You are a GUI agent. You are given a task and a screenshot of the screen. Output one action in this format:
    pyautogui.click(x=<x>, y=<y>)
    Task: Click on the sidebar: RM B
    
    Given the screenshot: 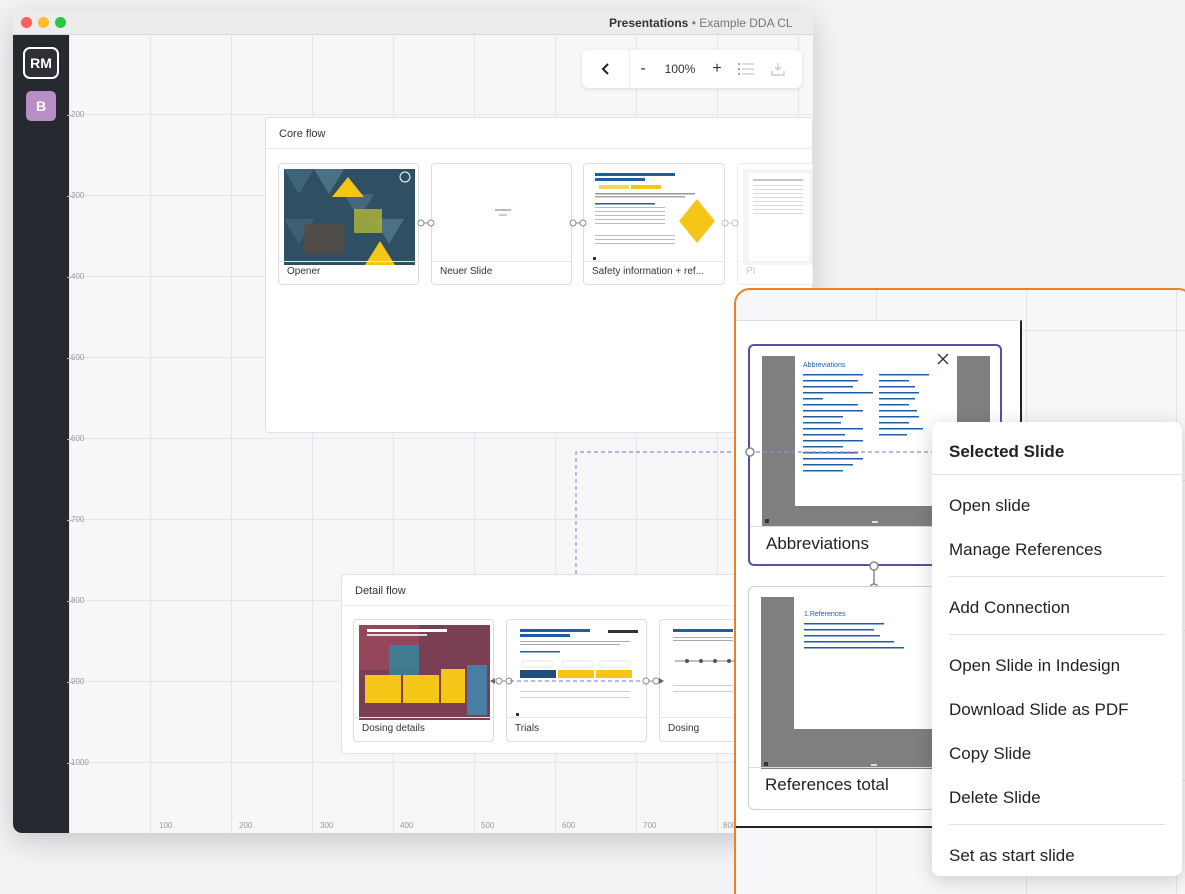 What is the action you would take?
    pyautogui.click(x=41, y=434)
    